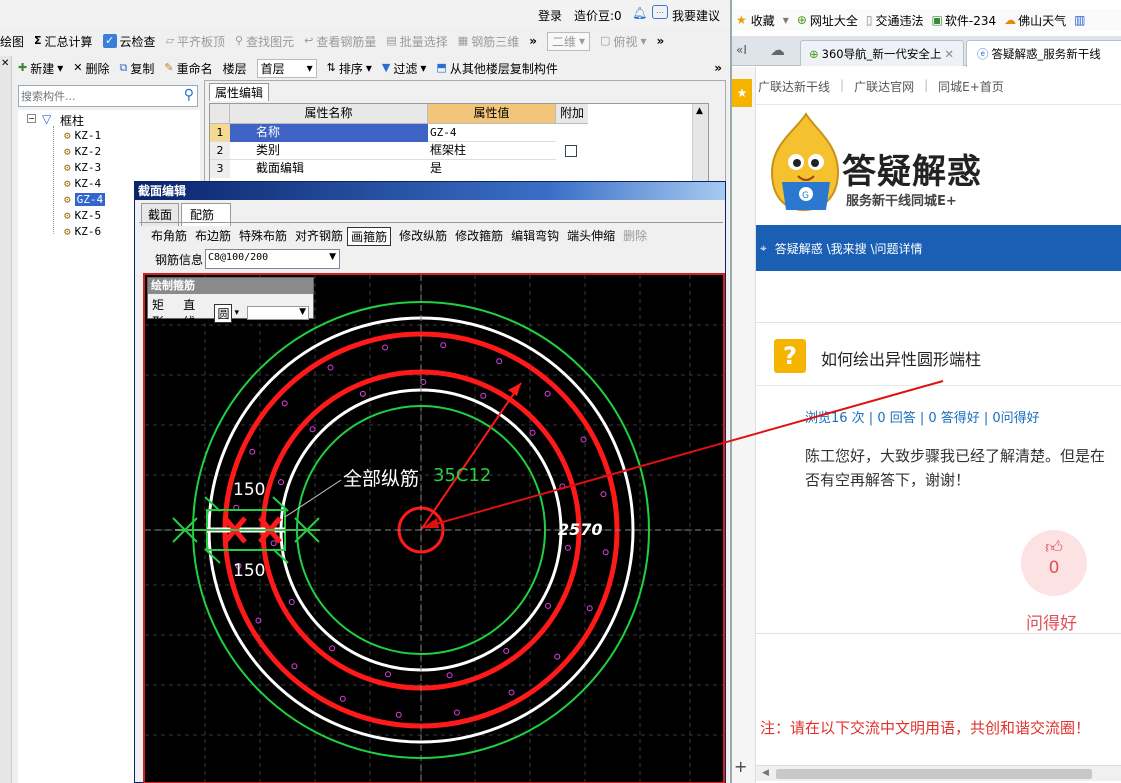 The image size is (1121, 783). I want to click on view-icon: ▢, so click(605, 40).